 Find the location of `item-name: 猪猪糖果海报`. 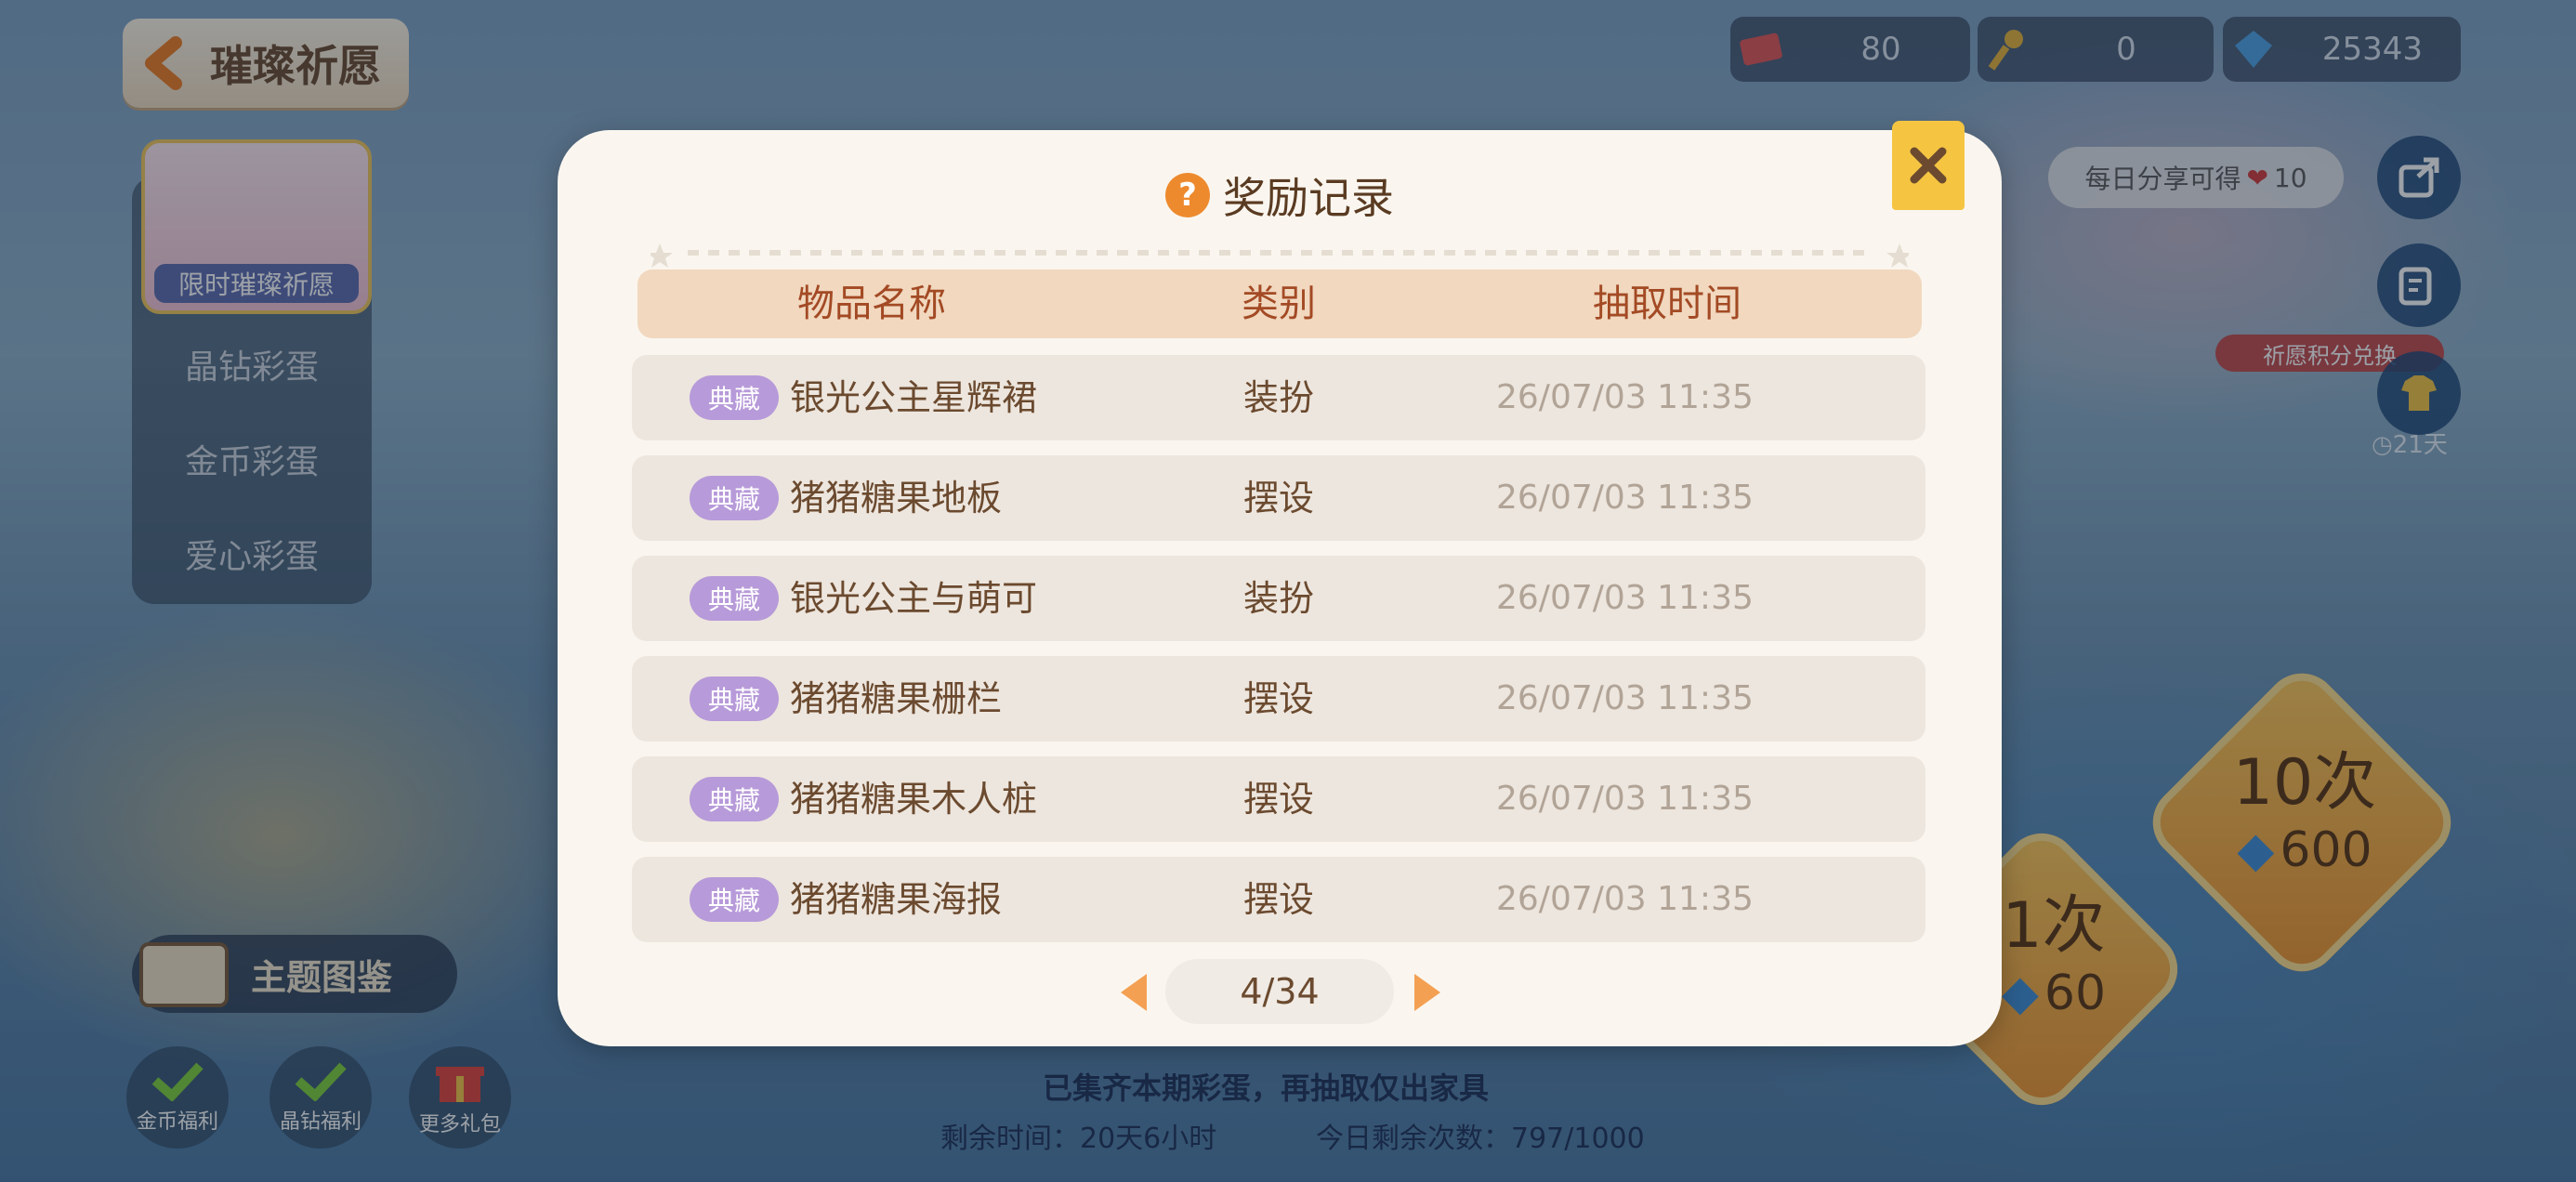

item-name: 猪猪糖果海报 is located at coordinates (896, 899).